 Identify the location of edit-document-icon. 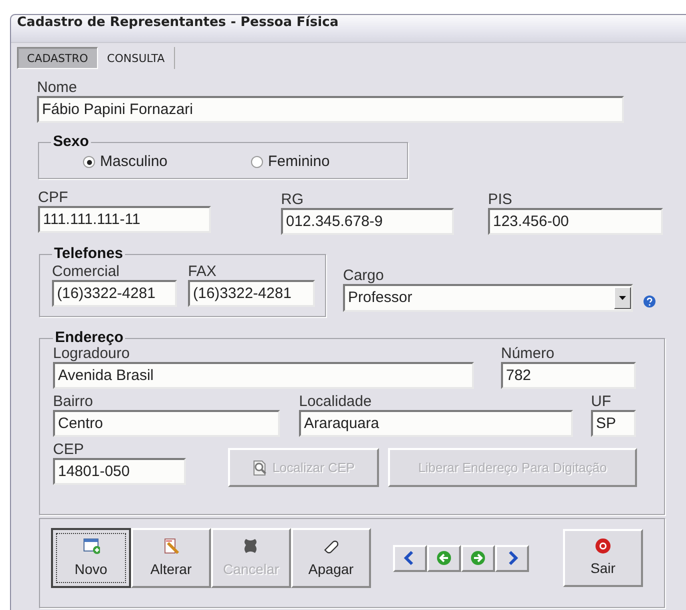
(171, 545).